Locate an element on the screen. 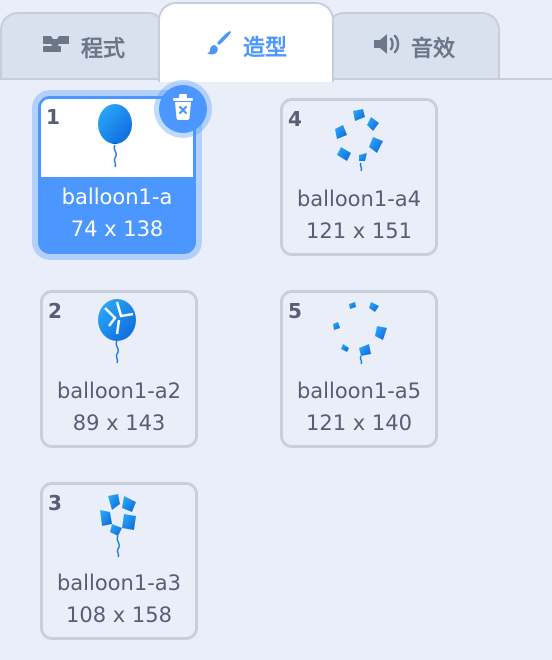 The width and height of the screenshot is (552, 660). costume-size: 121 x 140 is located at coordinates (359, 423).